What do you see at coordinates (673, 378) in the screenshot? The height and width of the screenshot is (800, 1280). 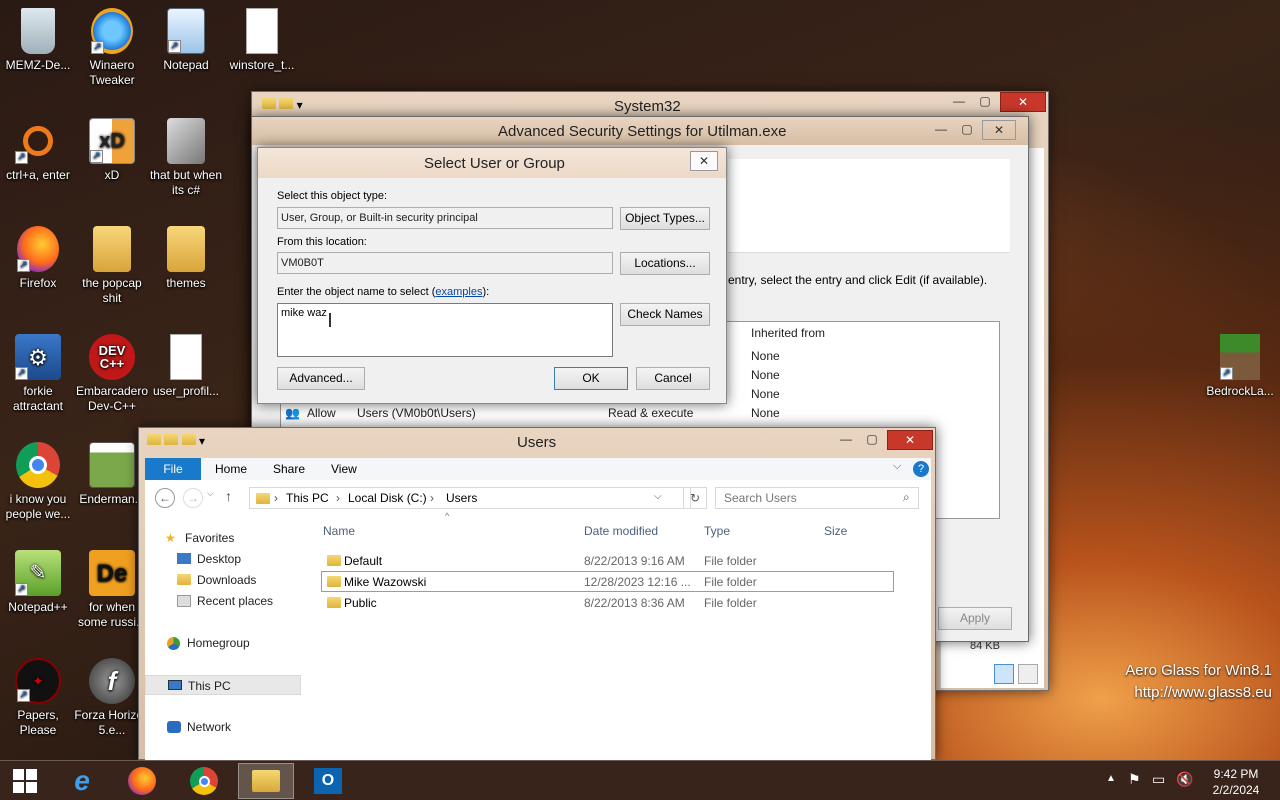 I see `cancel-button: Cancel` at bounding box center [673, 378].